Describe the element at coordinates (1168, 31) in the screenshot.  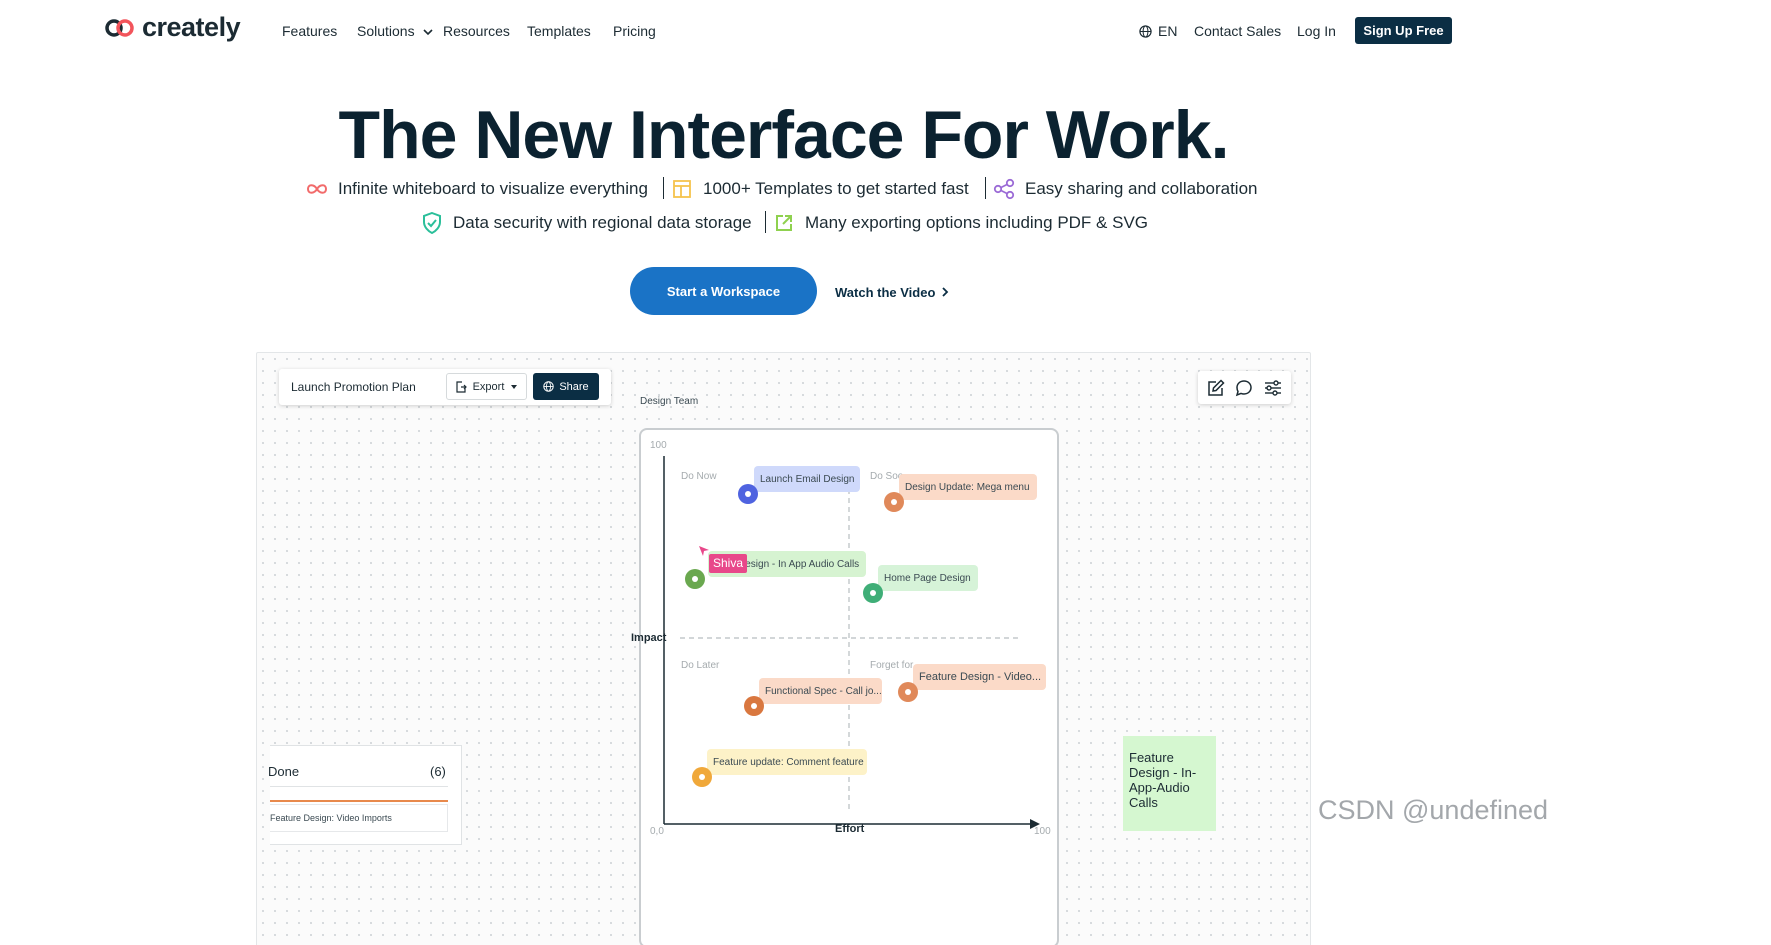
I see `language-label: EN` at that location.